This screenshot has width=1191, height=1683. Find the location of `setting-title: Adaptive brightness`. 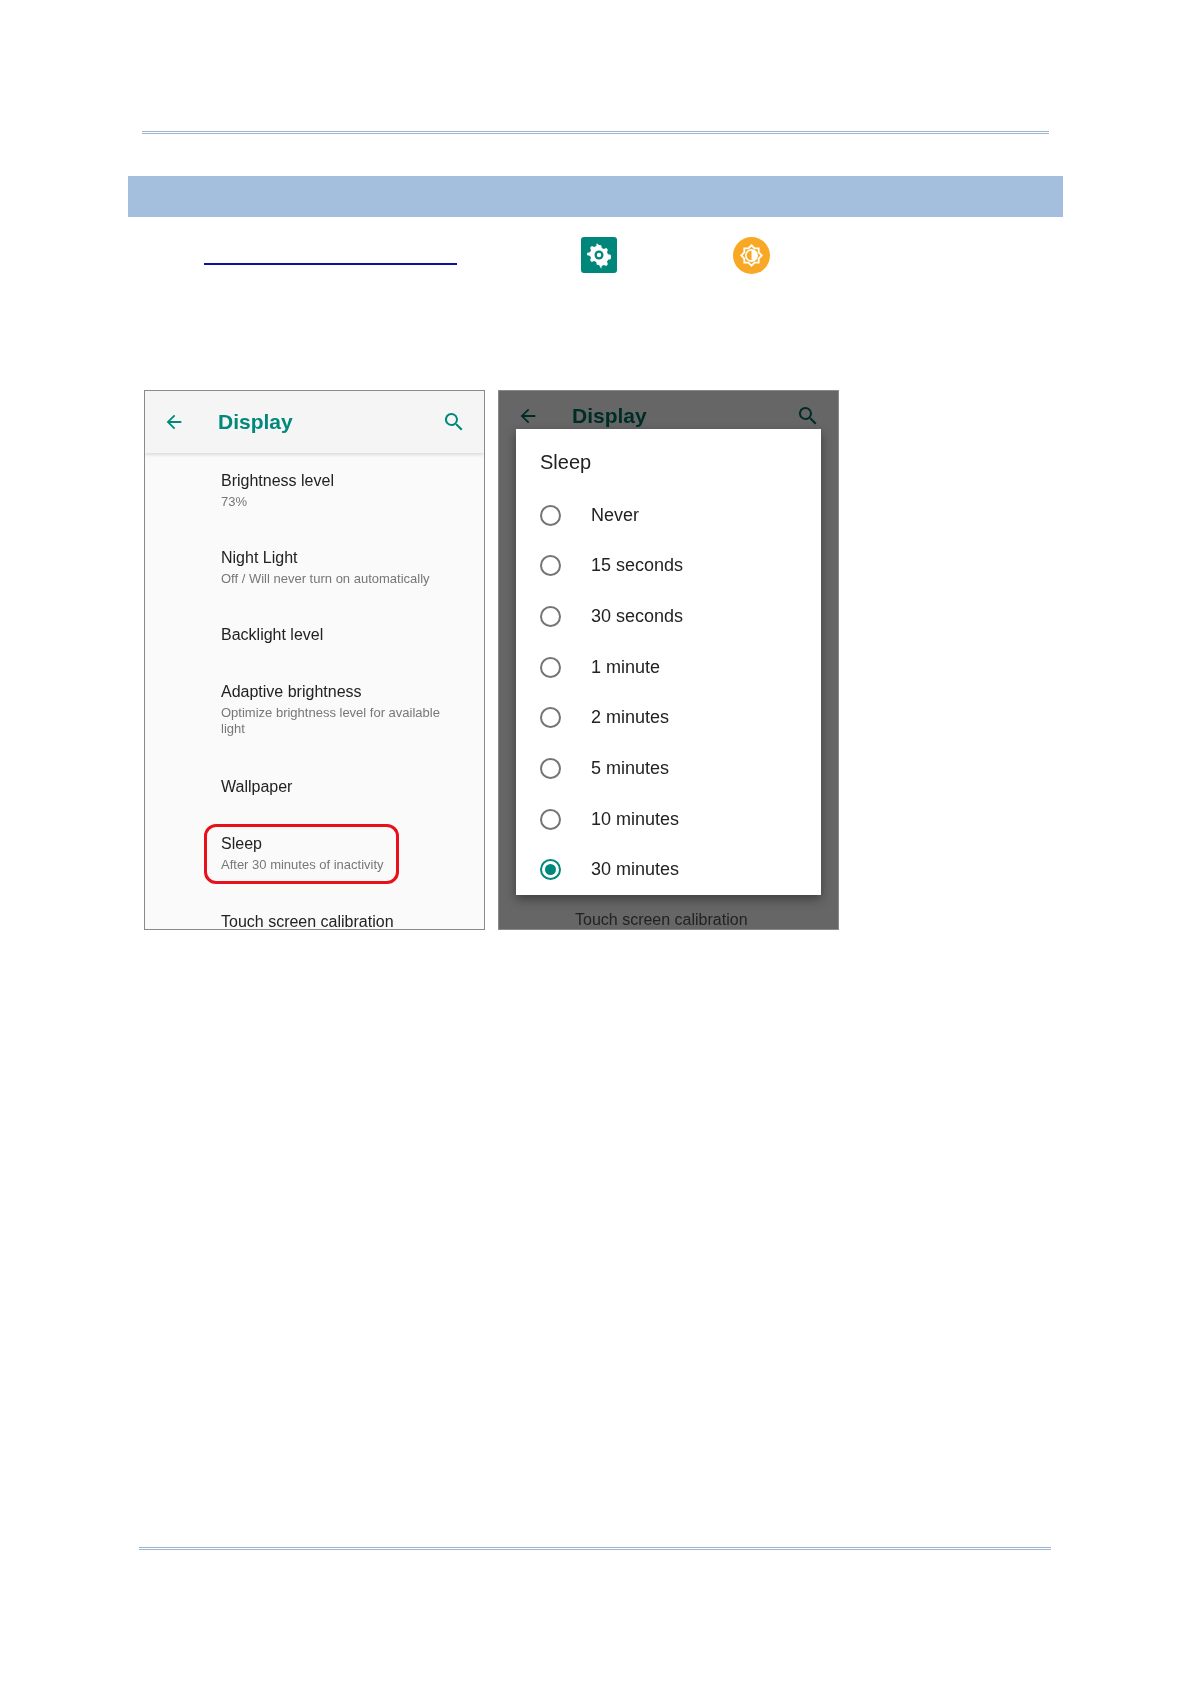

setting-title: Adaptive brightness is located at coordinates (332, 692).